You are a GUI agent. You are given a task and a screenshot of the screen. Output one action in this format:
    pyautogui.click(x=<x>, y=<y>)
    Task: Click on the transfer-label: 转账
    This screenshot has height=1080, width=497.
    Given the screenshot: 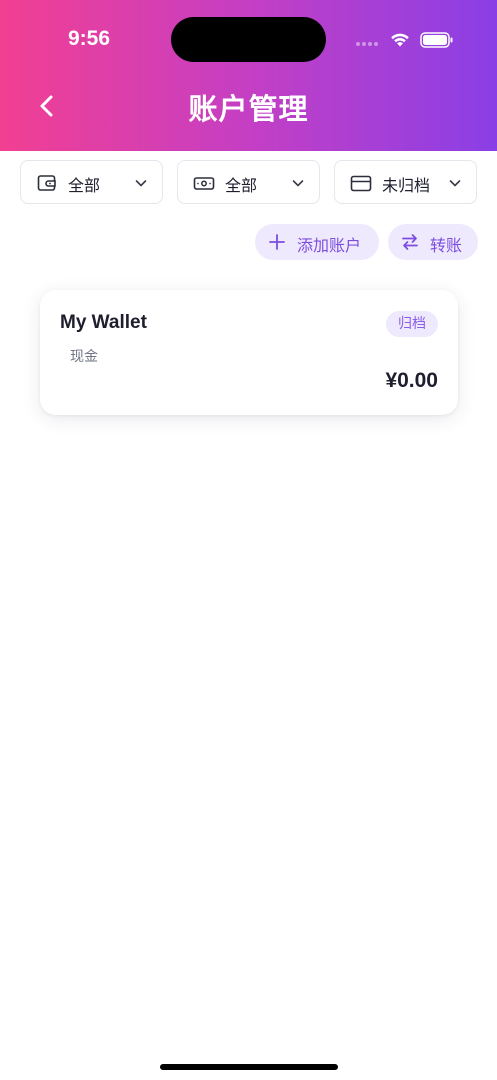 What is the action you would take?
    pyautogui.click(x=446, y=245)
    